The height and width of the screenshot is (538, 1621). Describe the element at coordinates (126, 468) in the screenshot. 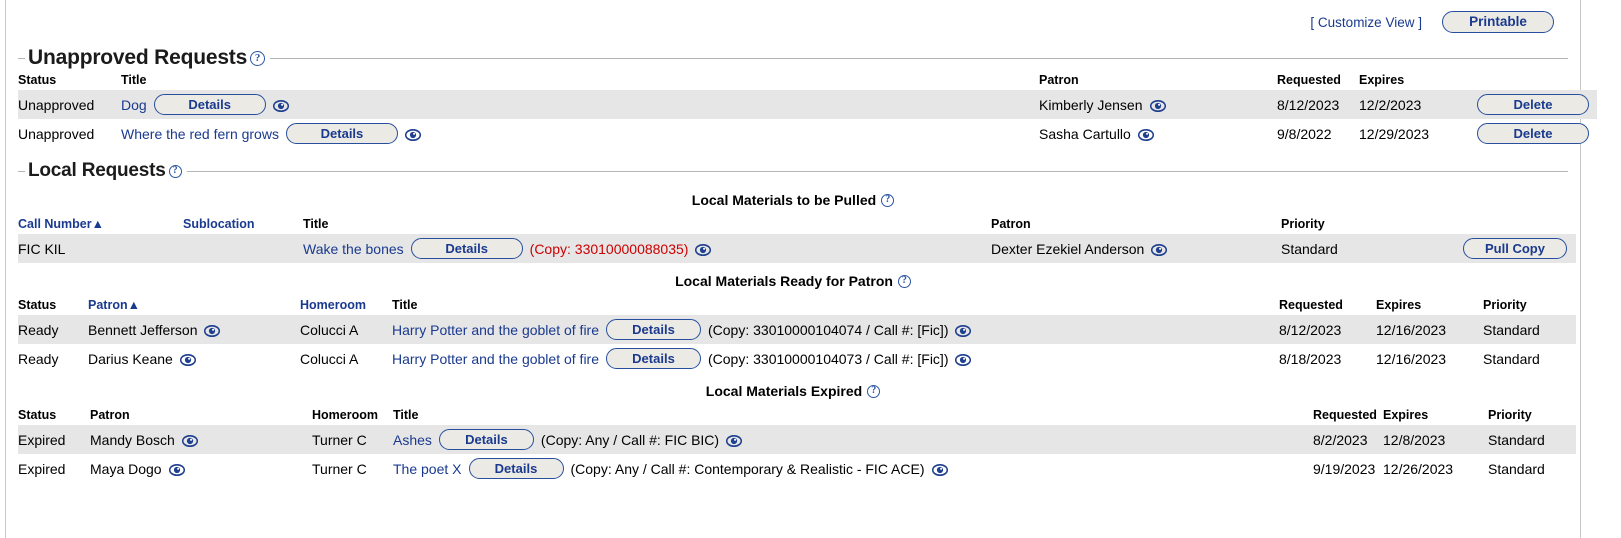

I see `patron-name: Maya Dogo` at that location.